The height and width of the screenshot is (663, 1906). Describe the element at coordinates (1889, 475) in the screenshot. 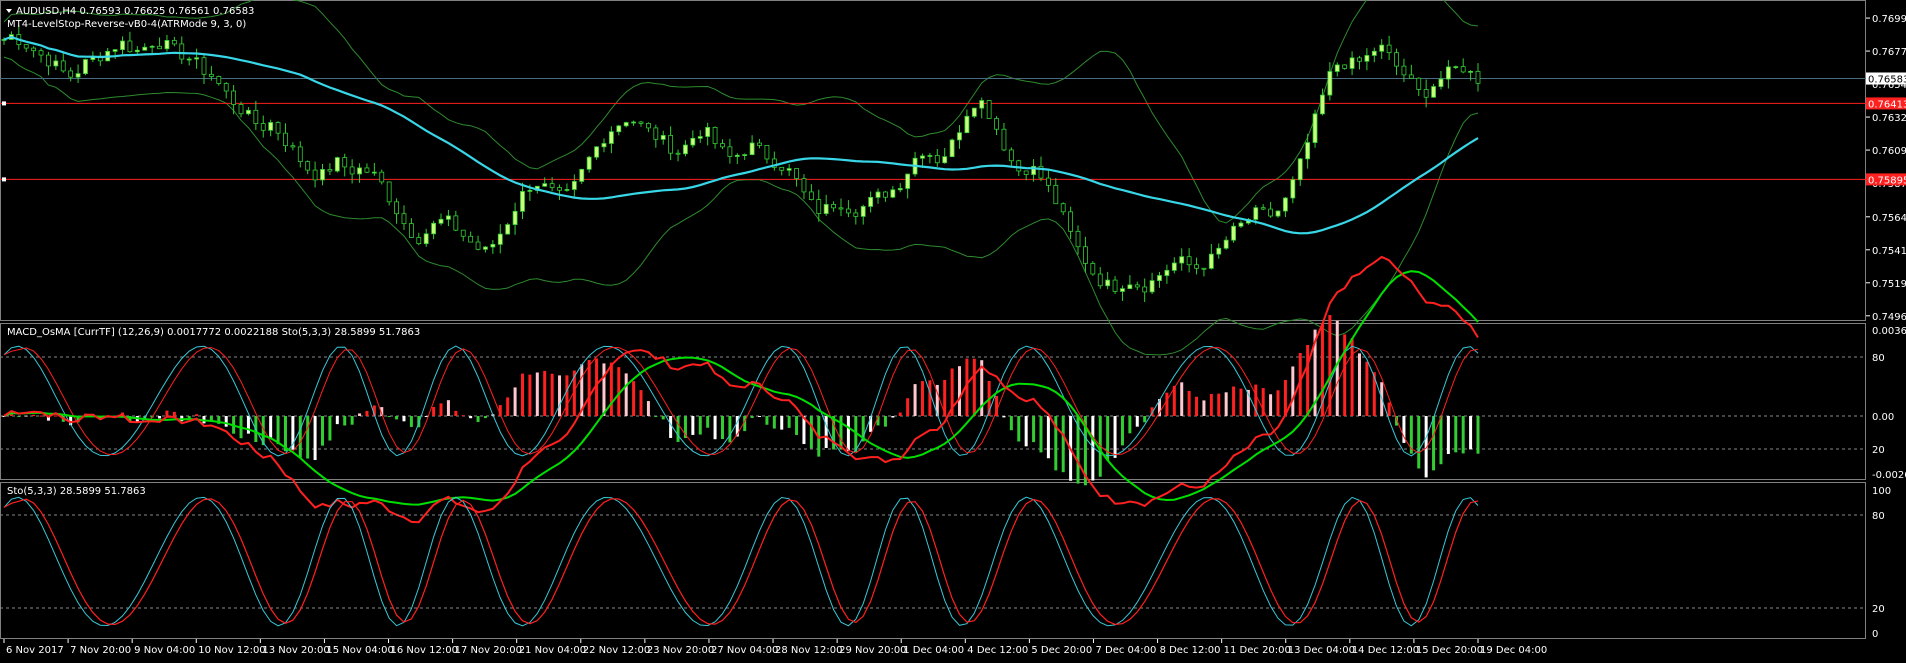

I see `macd-axis-label: -0.002645` at that location.